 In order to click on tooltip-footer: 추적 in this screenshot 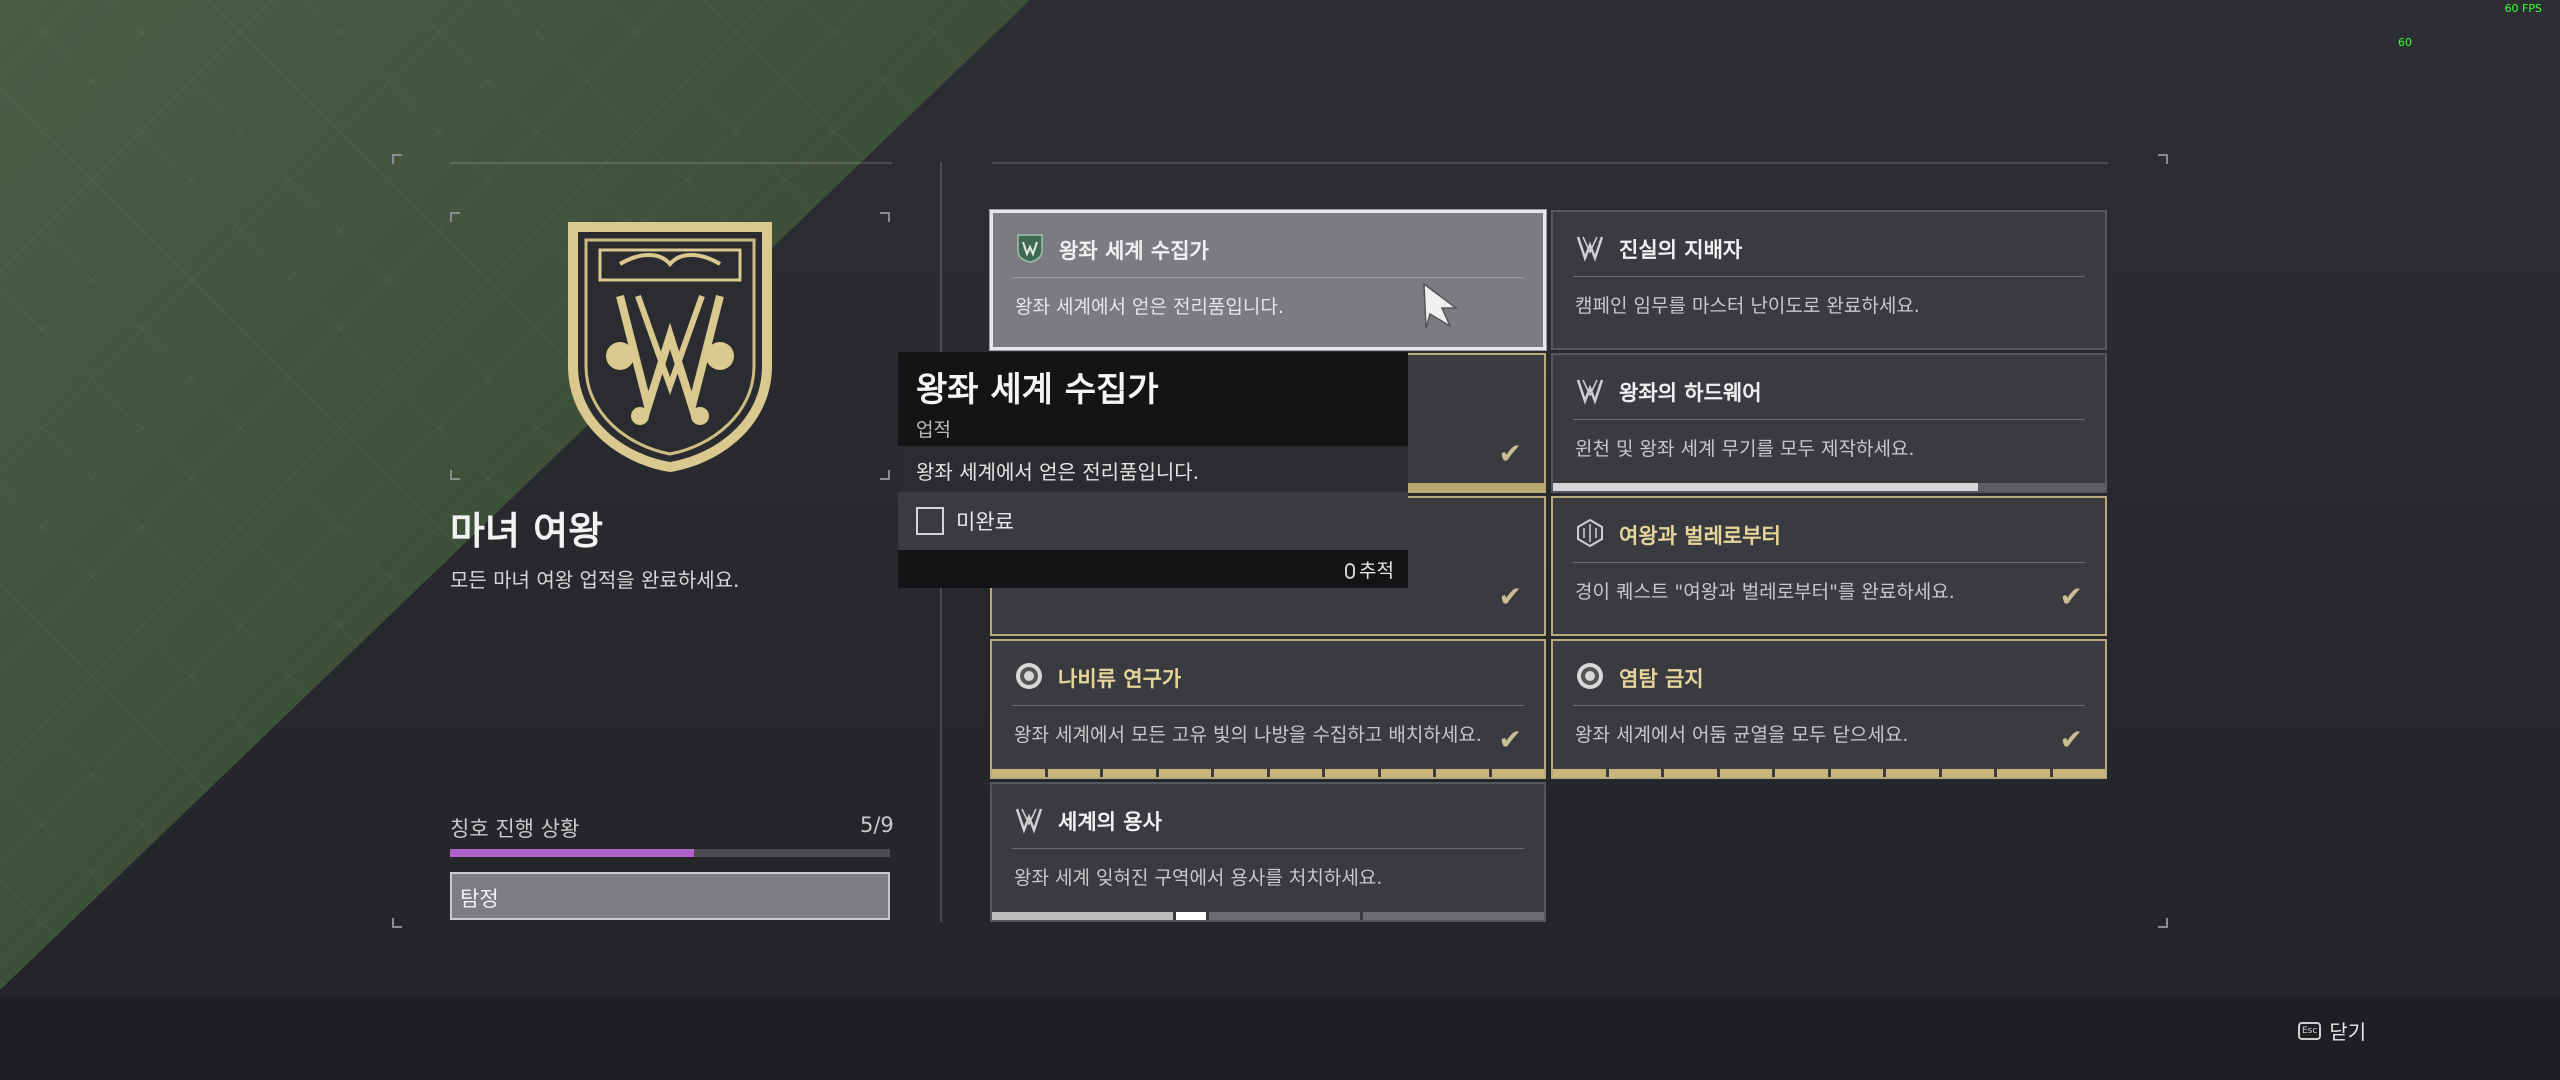, I will do `click(1153, 569)`.